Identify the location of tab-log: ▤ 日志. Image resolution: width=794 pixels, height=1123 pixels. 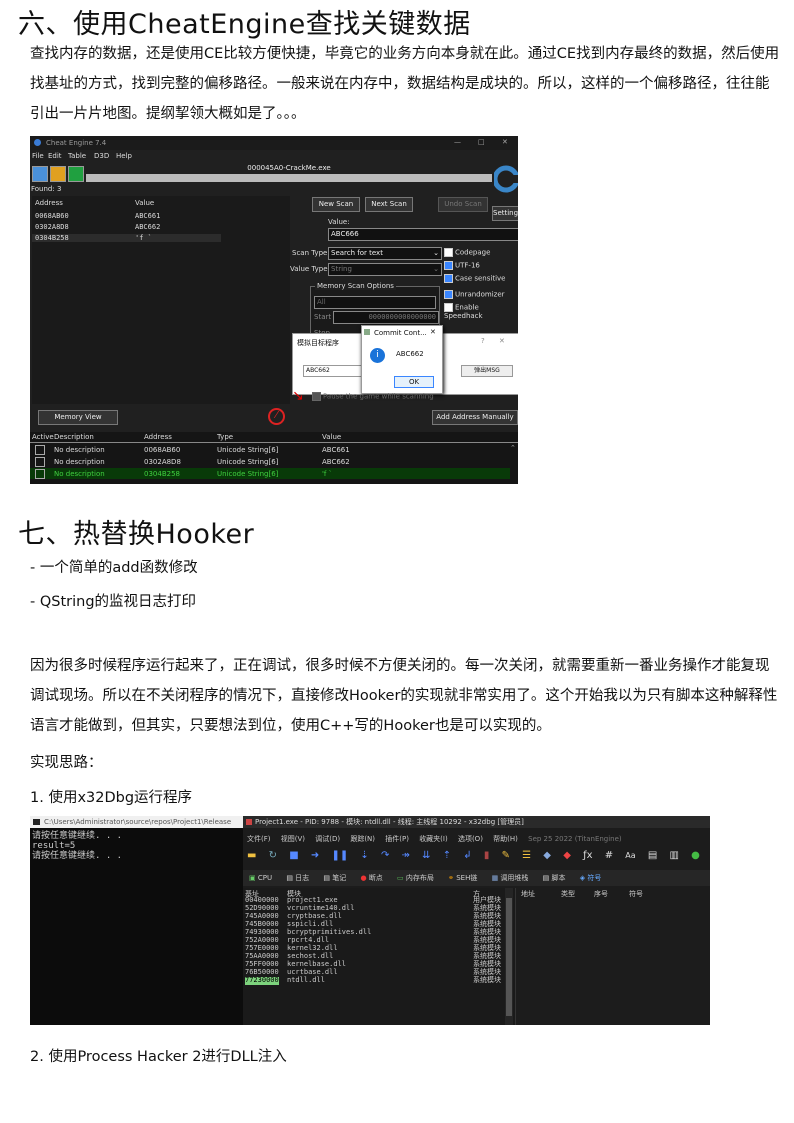
(297, 878).